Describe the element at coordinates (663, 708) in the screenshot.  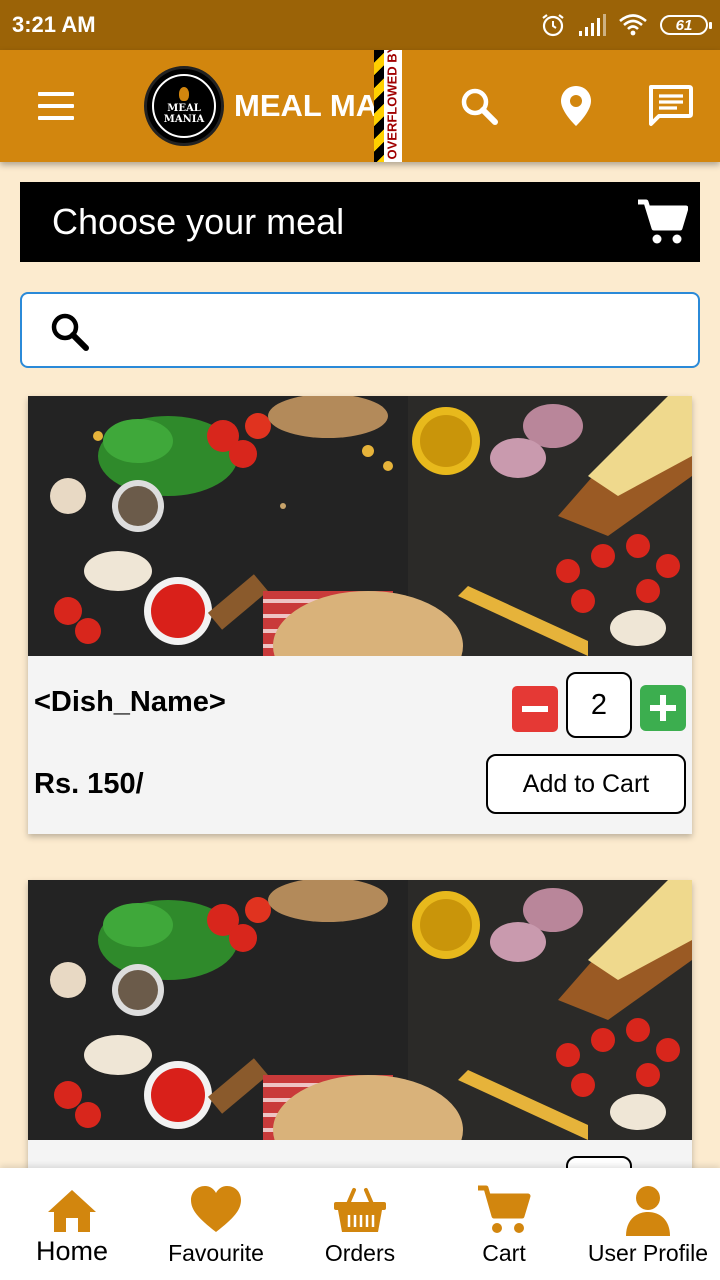
I see `increase-quantity-button` at that location.